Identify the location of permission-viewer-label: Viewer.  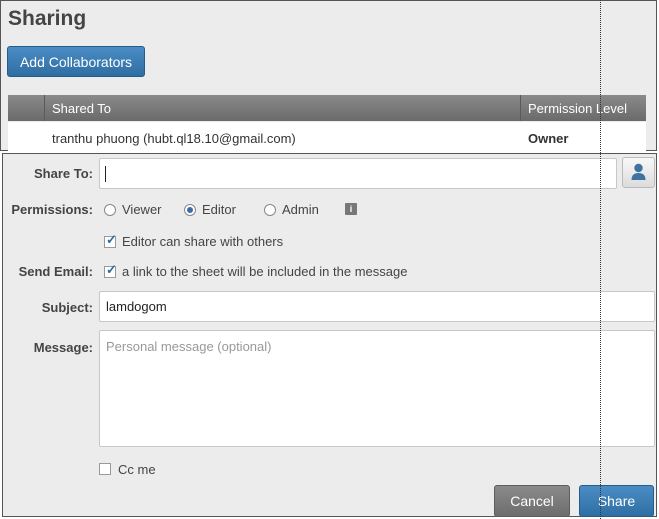
(142, 209).